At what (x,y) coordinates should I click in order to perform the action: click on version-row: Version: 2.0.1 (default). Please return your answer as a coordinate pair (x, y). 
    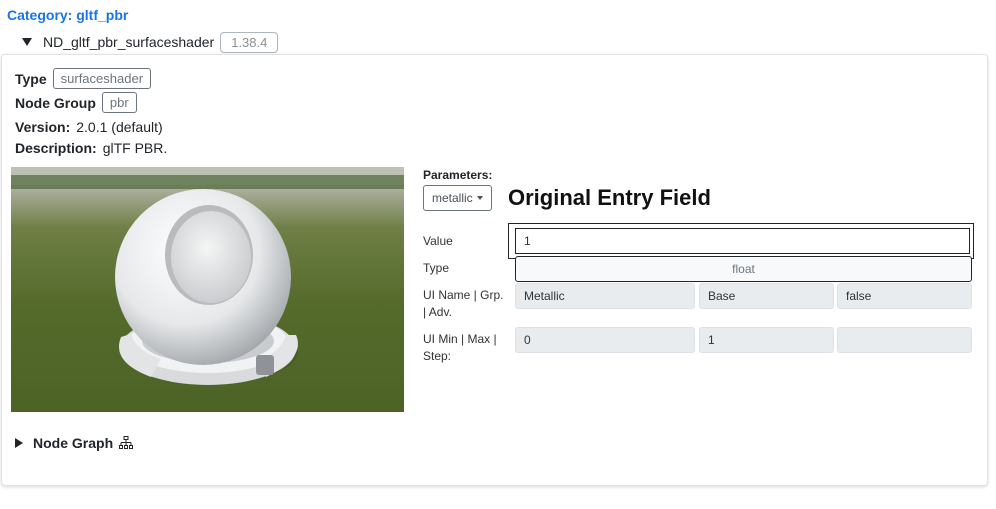
    Looking at the image, I should click on (89, 127).